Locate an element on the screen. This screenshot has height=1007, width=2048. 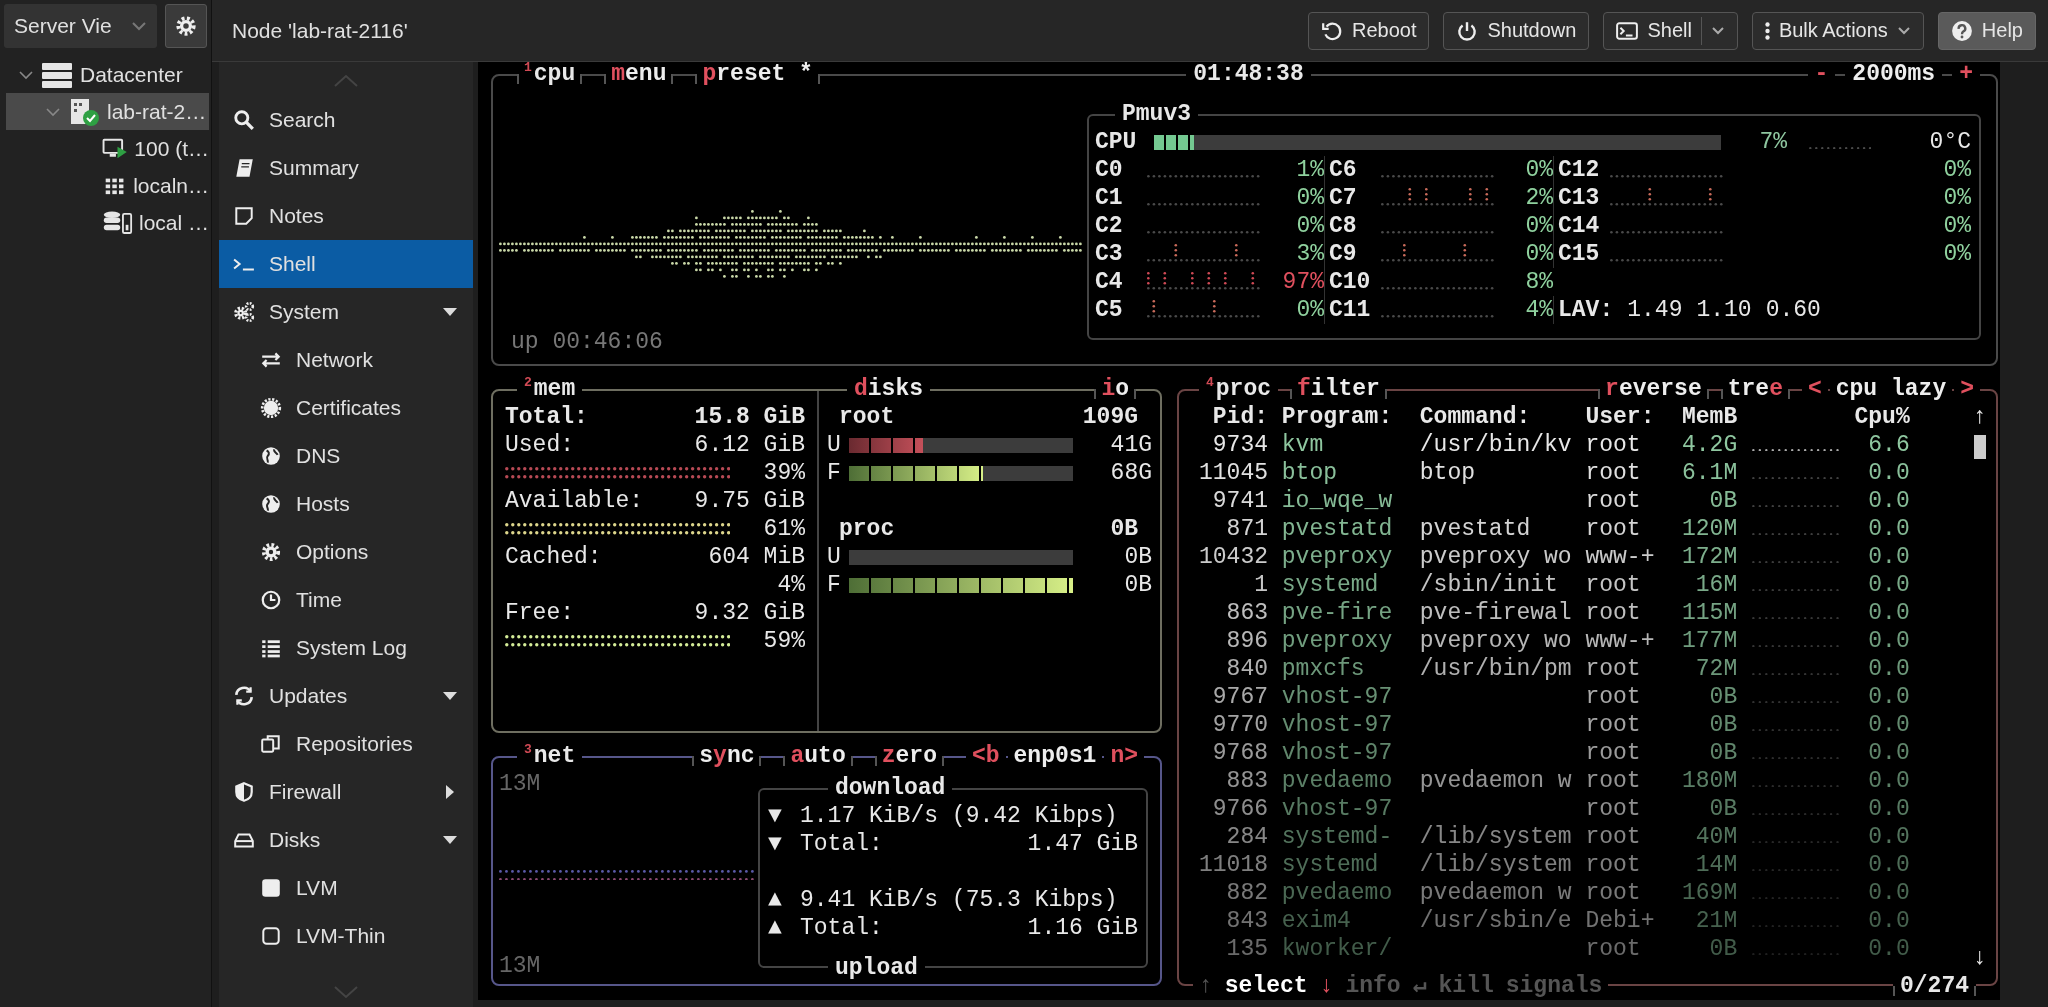
uptime: up 00:46:06 is located at coordinates (587, 342).